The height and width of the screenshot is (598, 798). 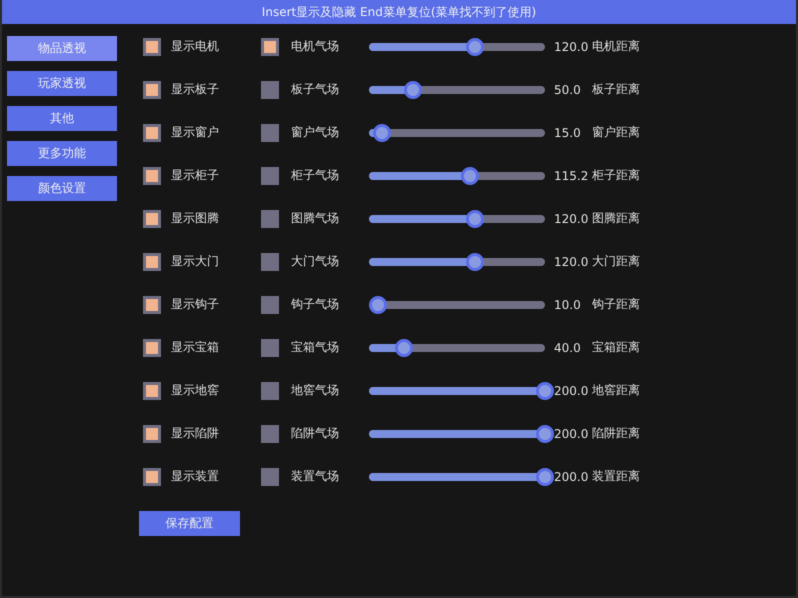 What do you see at coordinates (195, 218) in the screenshot?
I see `checkbox-label: 显示图腾` at bounding box center [195, 218].